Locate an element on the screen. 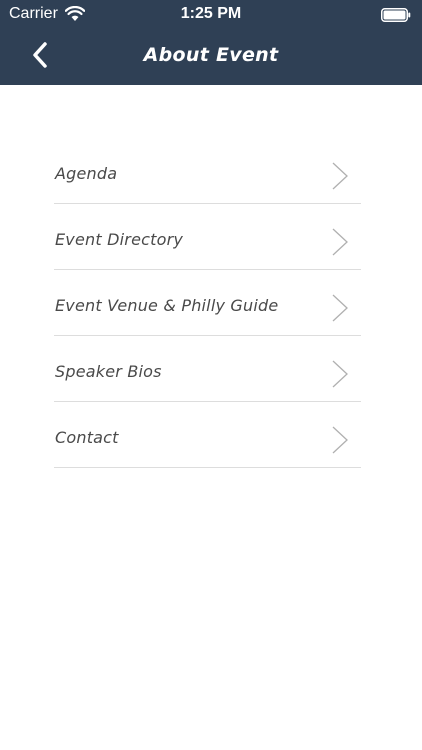 The width and height of the screenshot is (422, 750). menu-item-event-directory: Event Directory is located at coordinates (207, 237).